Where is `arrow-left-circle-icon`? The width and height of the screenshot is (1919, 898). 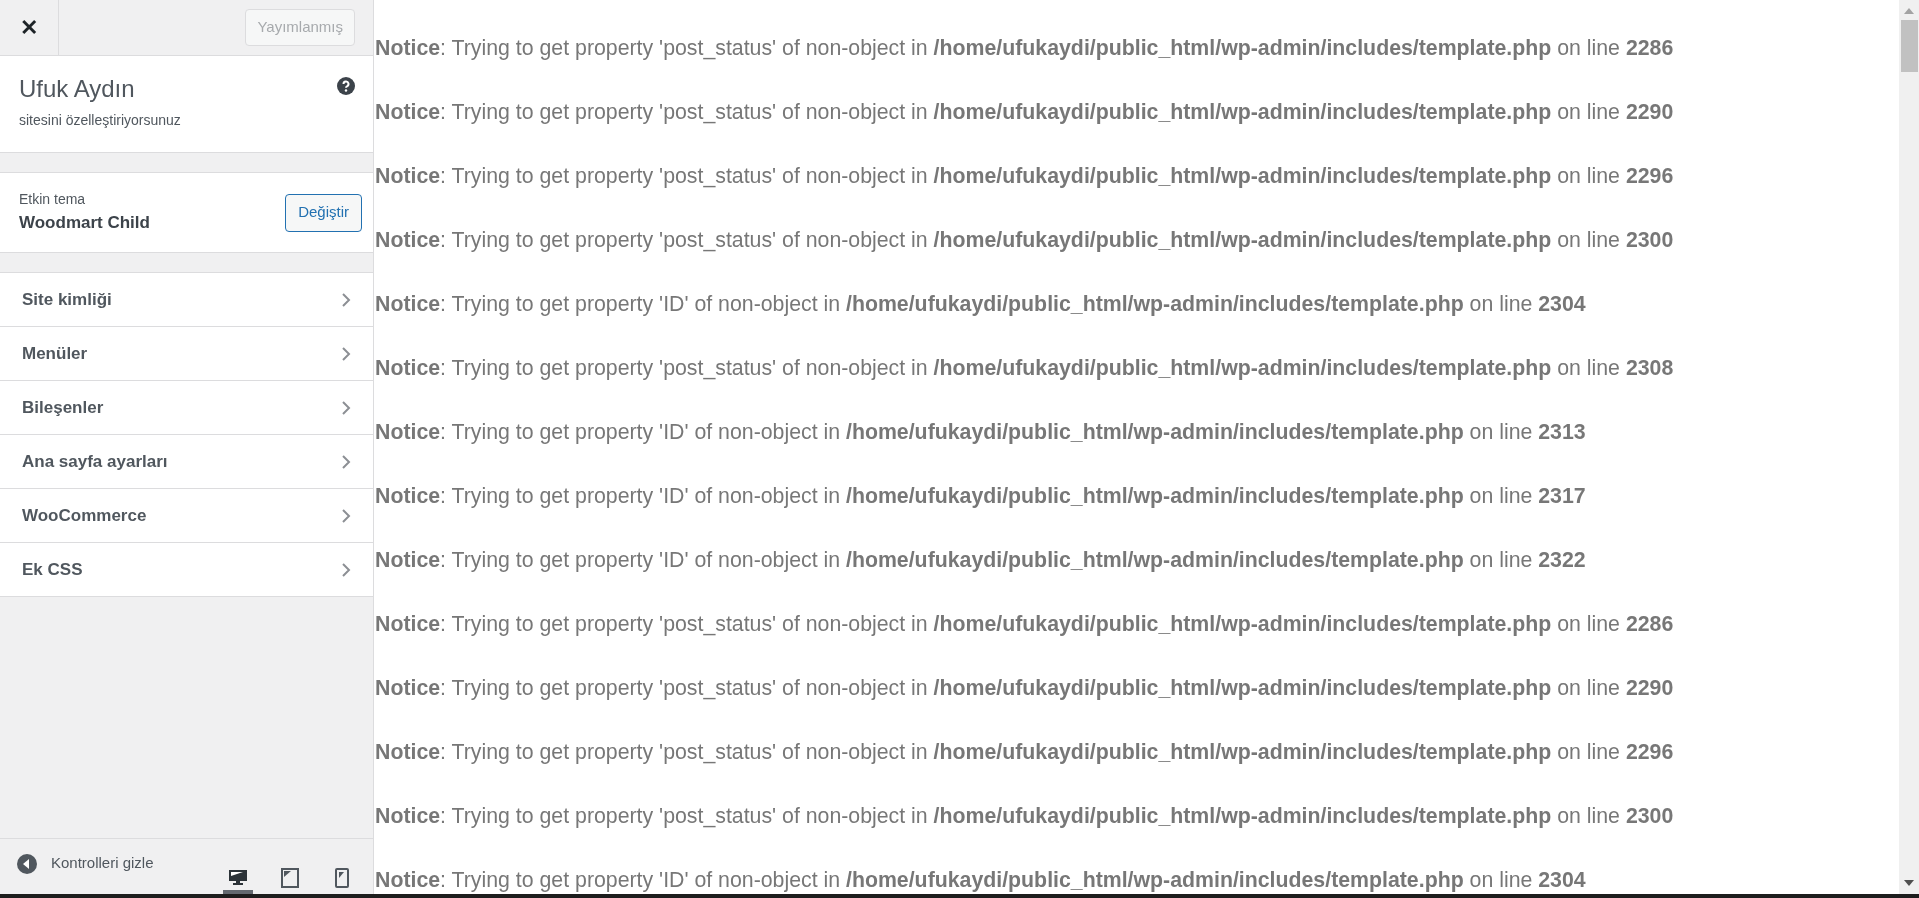 arrow-left-circle-icon is located at coordinates (27, 863).